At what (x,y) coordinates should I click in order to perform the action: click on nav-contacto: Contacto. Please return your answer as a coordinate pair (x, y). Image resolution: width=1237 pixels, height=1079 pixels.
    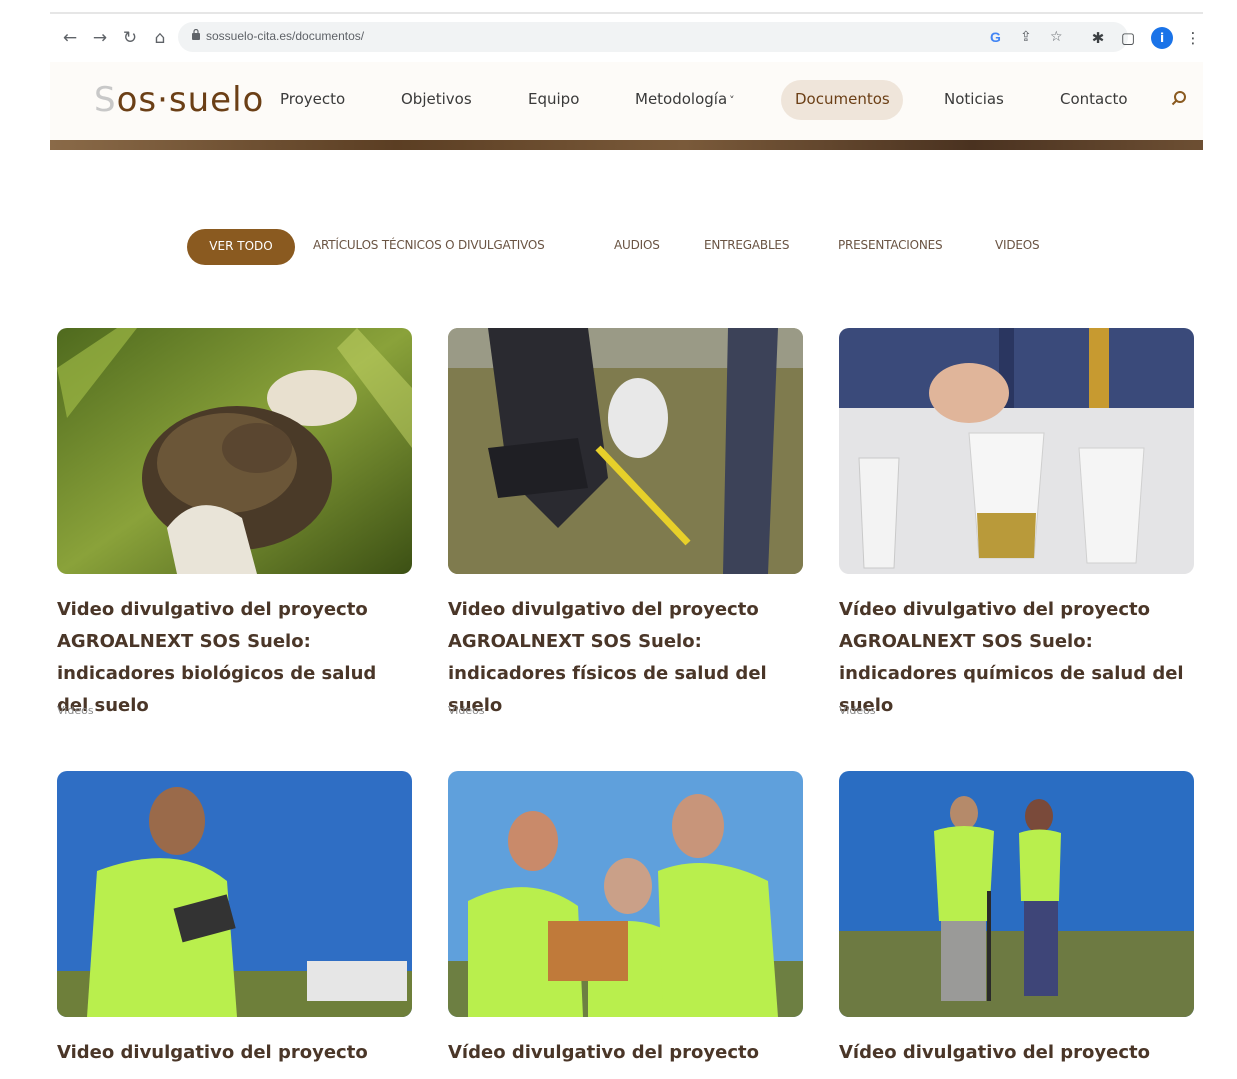
    Looking at the image, I should click on (1094, 99).